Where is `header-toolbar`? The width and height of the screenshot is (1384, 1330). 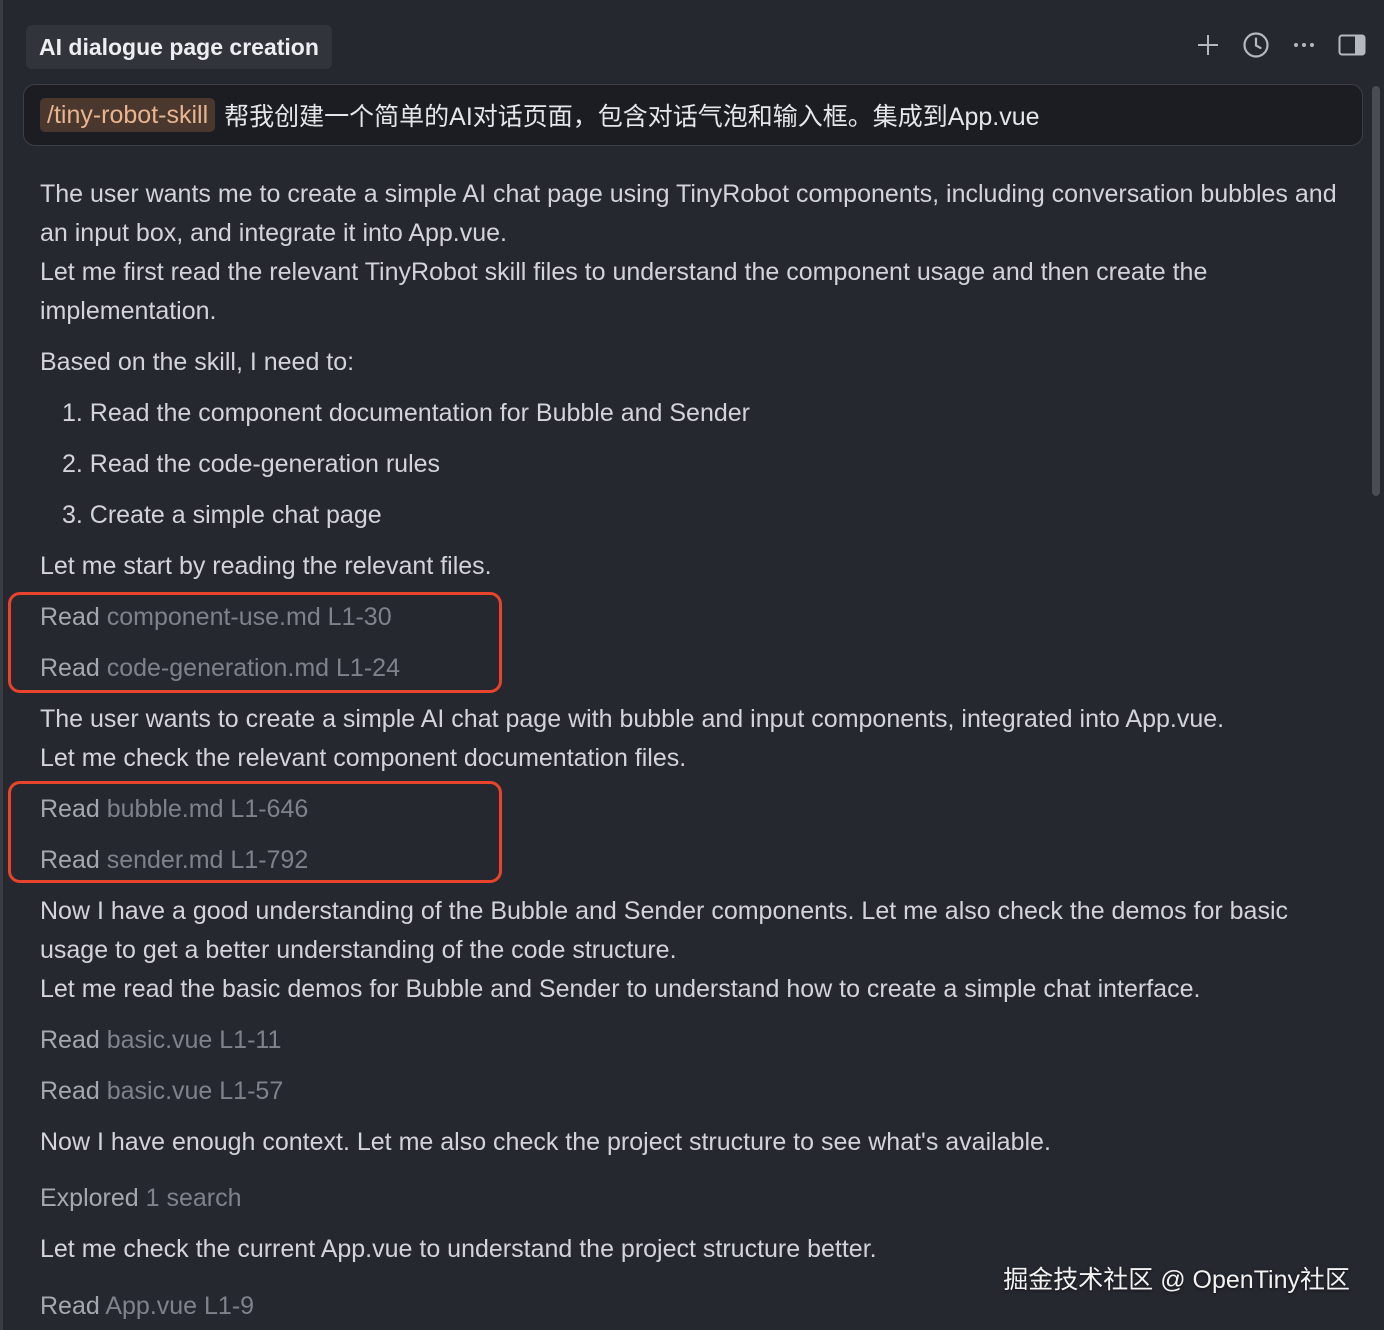 header-toolbar is located at coordinates (1280, 45).